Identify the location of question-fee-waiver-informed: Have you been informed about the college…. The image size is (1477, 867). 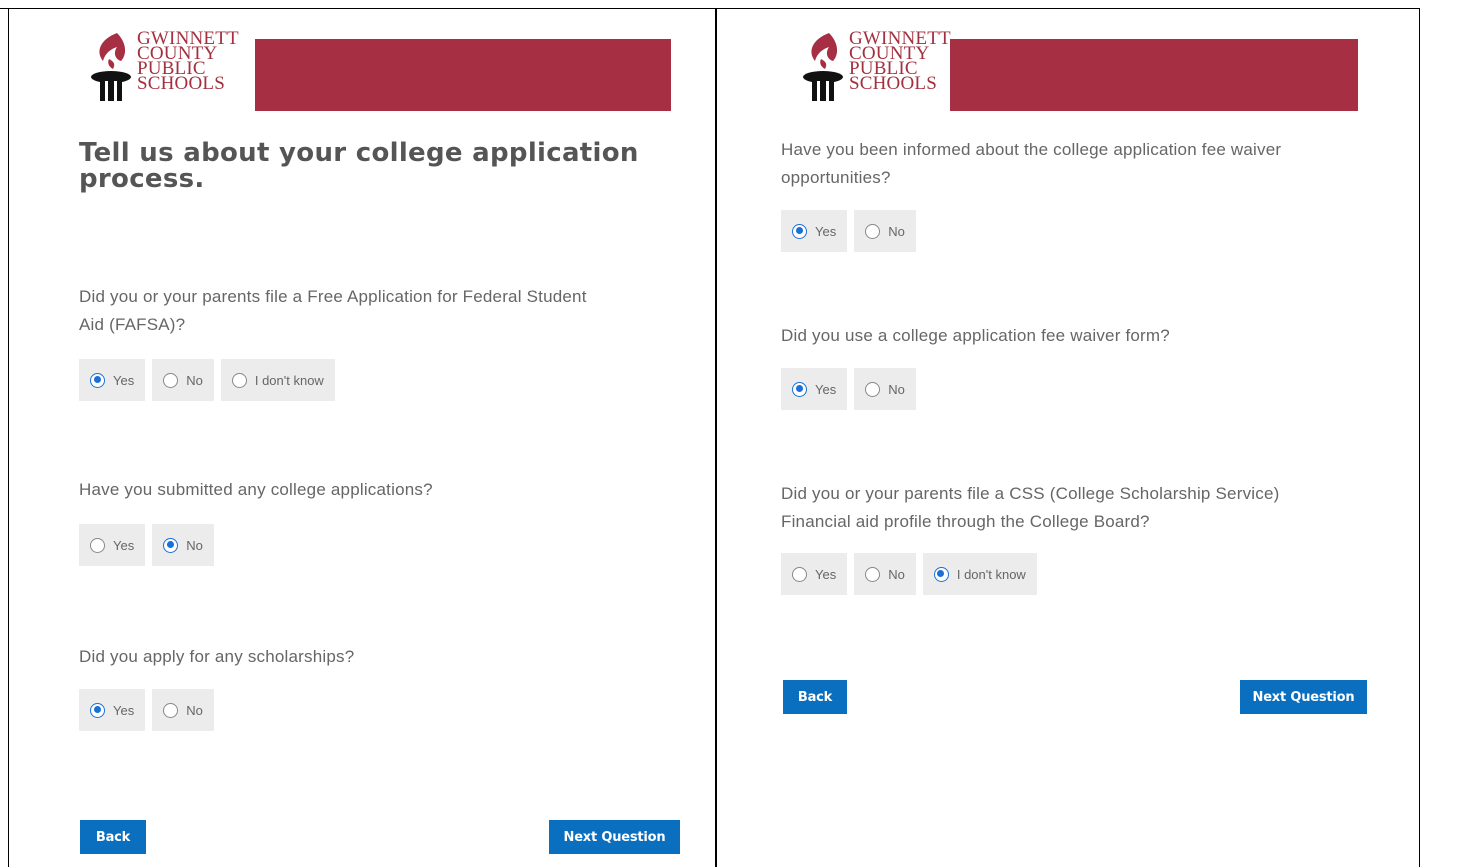
(1031, 164).